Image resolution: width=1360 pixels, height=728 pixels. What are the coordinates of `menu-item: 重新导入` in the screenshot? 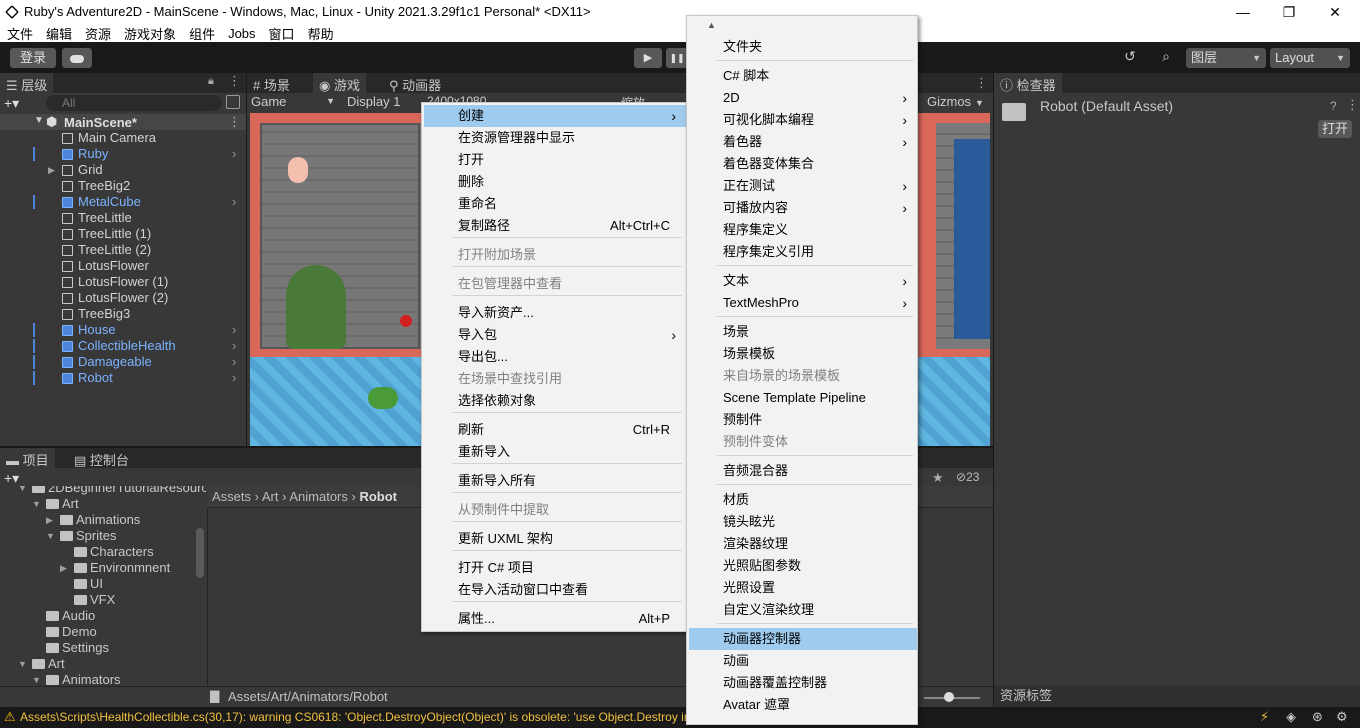 It's located at (555, 452).